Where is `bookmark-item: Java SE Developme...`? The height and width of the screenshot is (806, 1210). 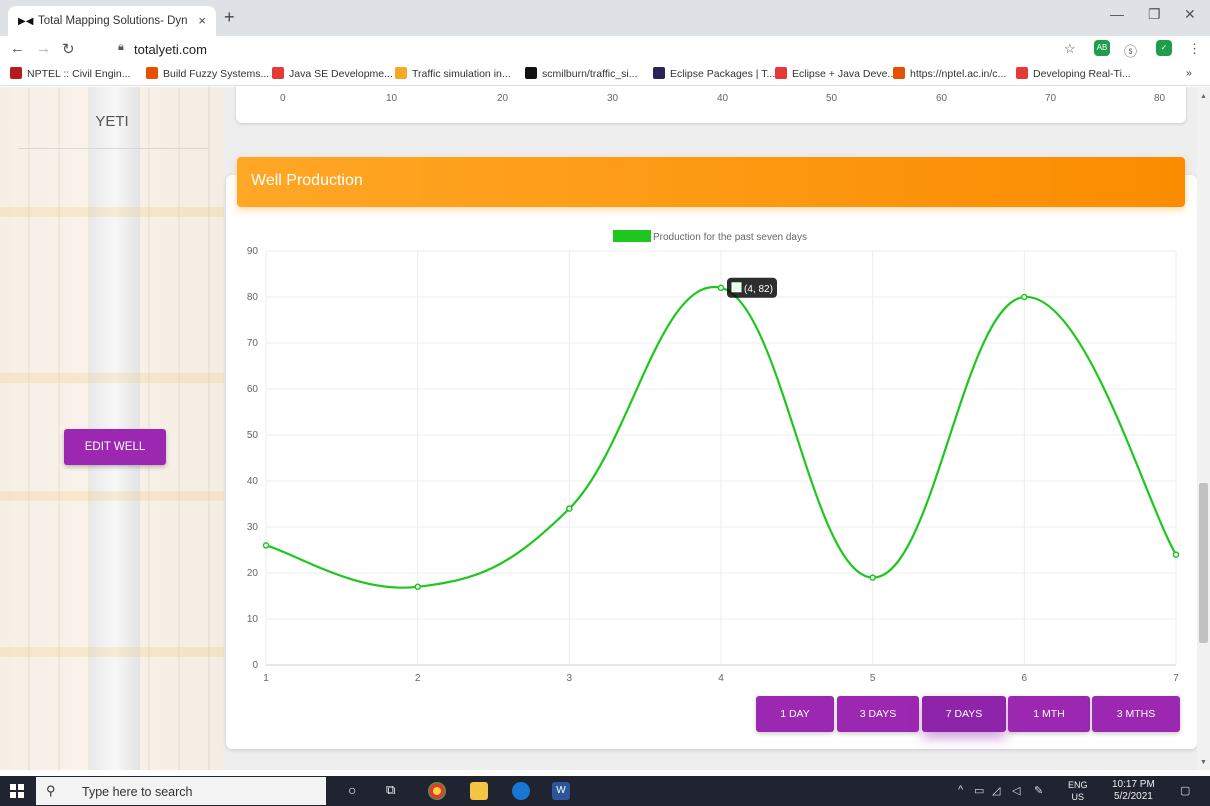 bookmark-item: Java SE Developme... is located at coordinates (332, 73).